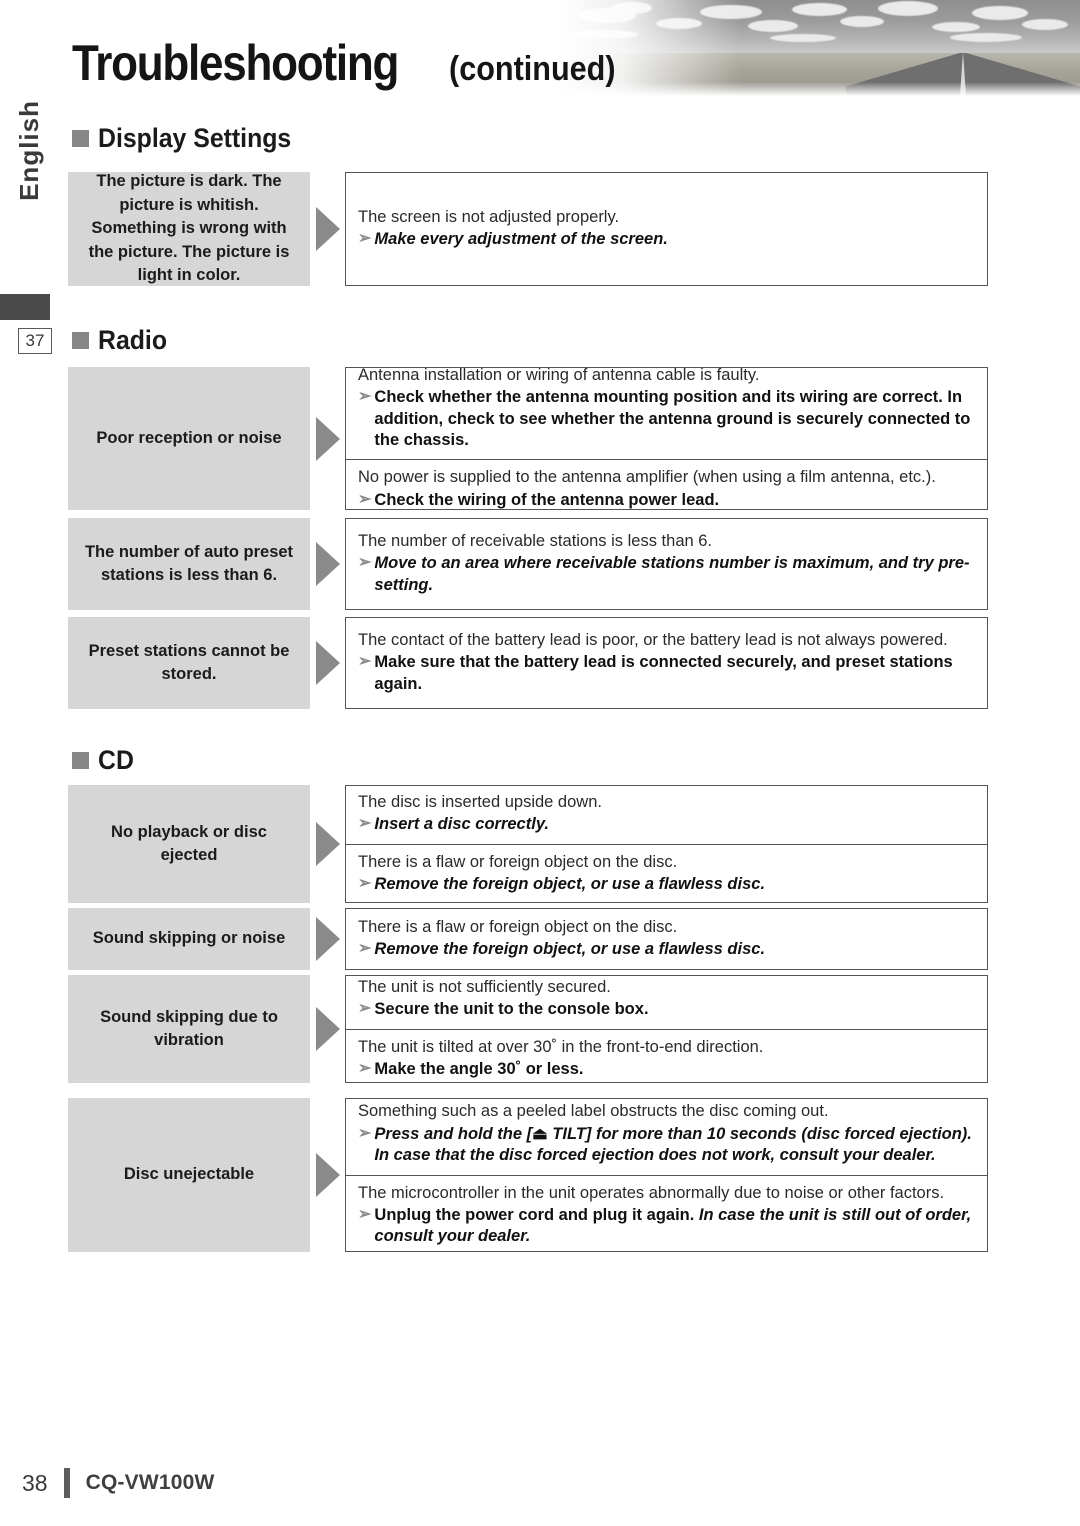 This screenshot has width=1080, height=1526. What do you see at coordinates (532, 69) in the screenshot?
I see `page-title-continued: (continued)` at bounding box center [532, 69].